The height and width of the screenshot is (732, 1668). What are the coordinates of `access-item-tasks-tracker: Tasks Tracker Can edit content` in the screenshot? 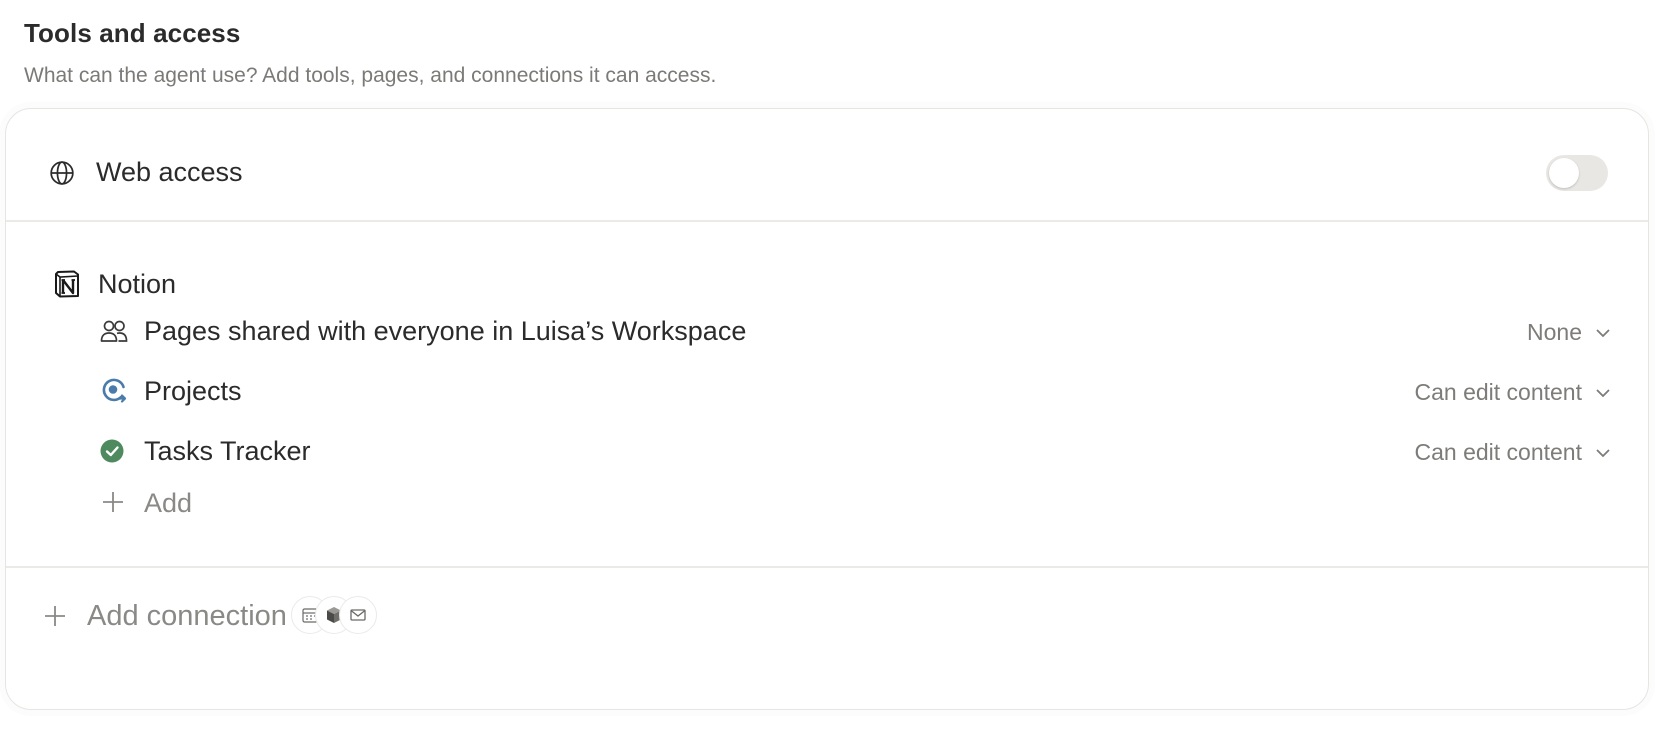 It's located at (851, 451).